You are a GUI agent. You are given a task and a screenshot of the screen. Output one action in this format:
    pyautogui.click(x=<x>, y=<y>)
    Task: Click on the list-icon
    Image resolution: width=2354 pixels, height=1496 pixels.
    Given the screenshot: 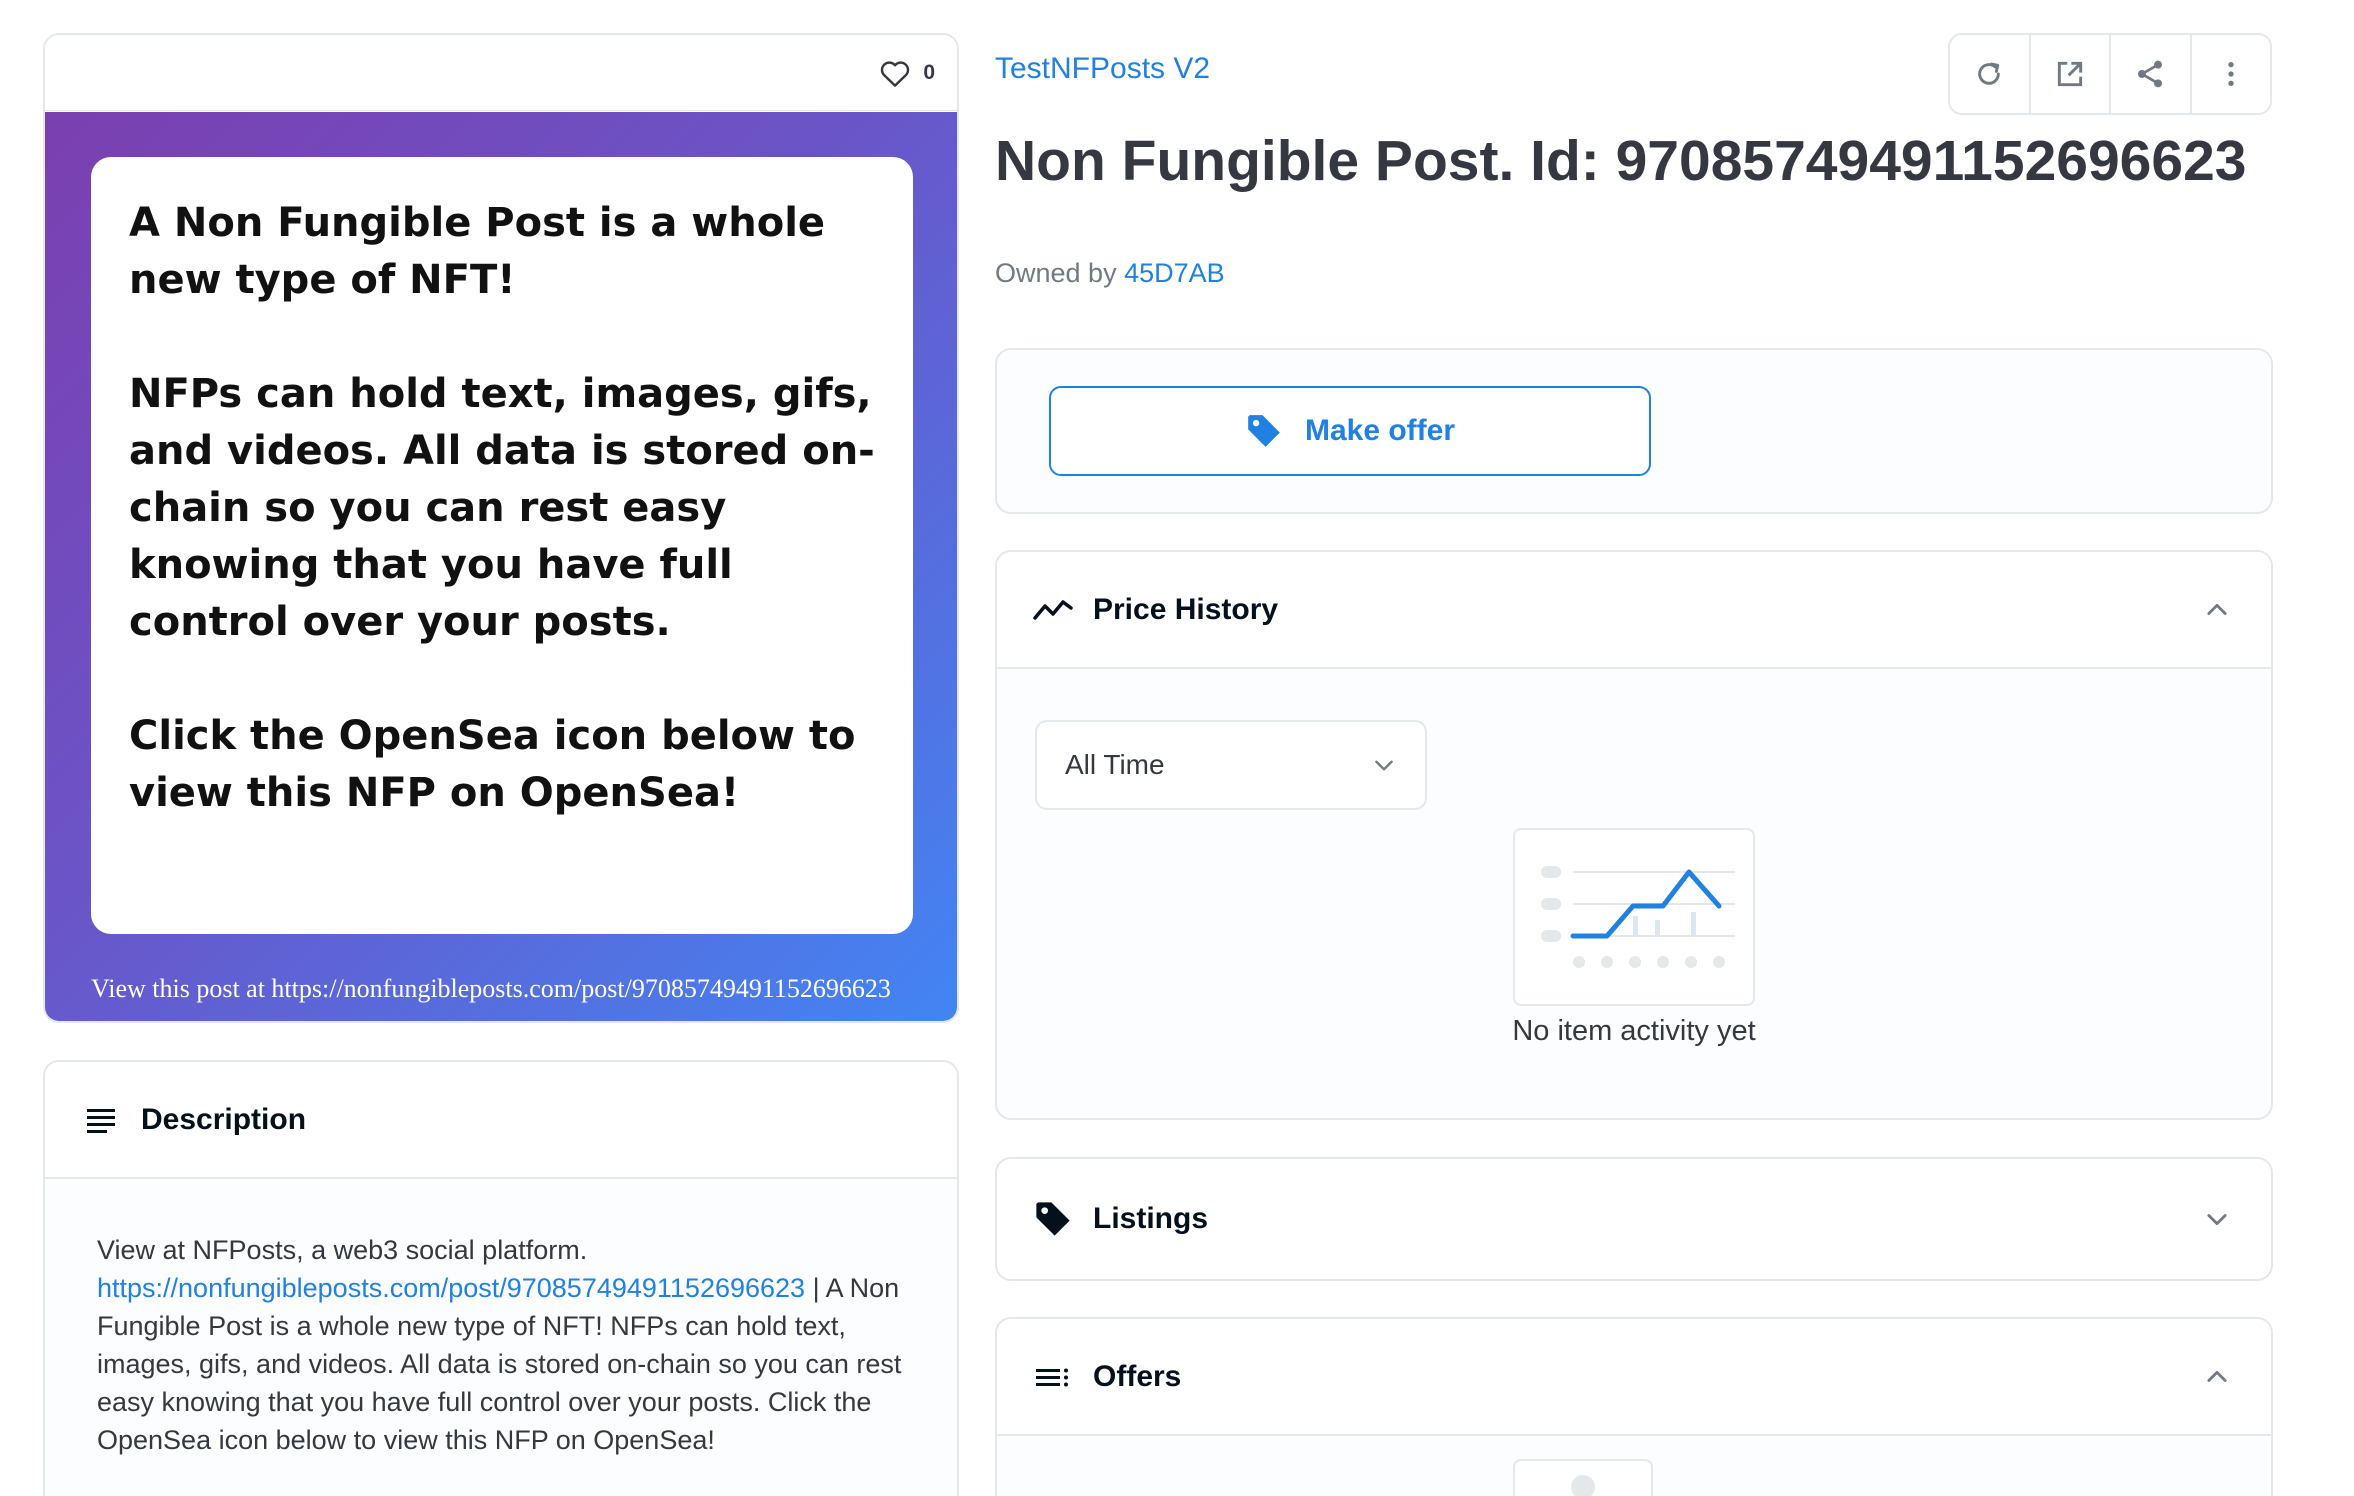 What is the action you would take?
    pyautogui.click(x=1053, y=1377)
    